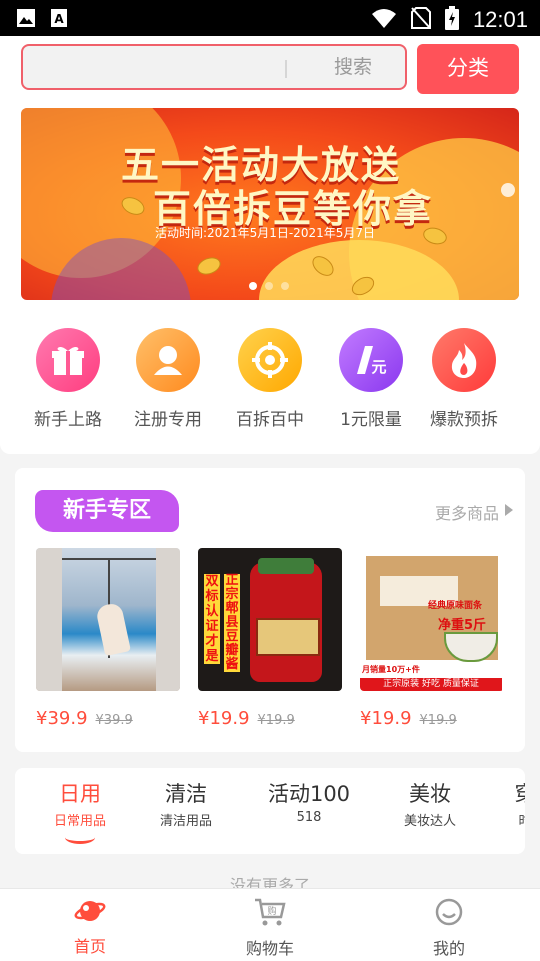  What do you see at coordinates (378, 367) in the screenshot?
I see `svg-text: 元` at bounding box center [378, 367].